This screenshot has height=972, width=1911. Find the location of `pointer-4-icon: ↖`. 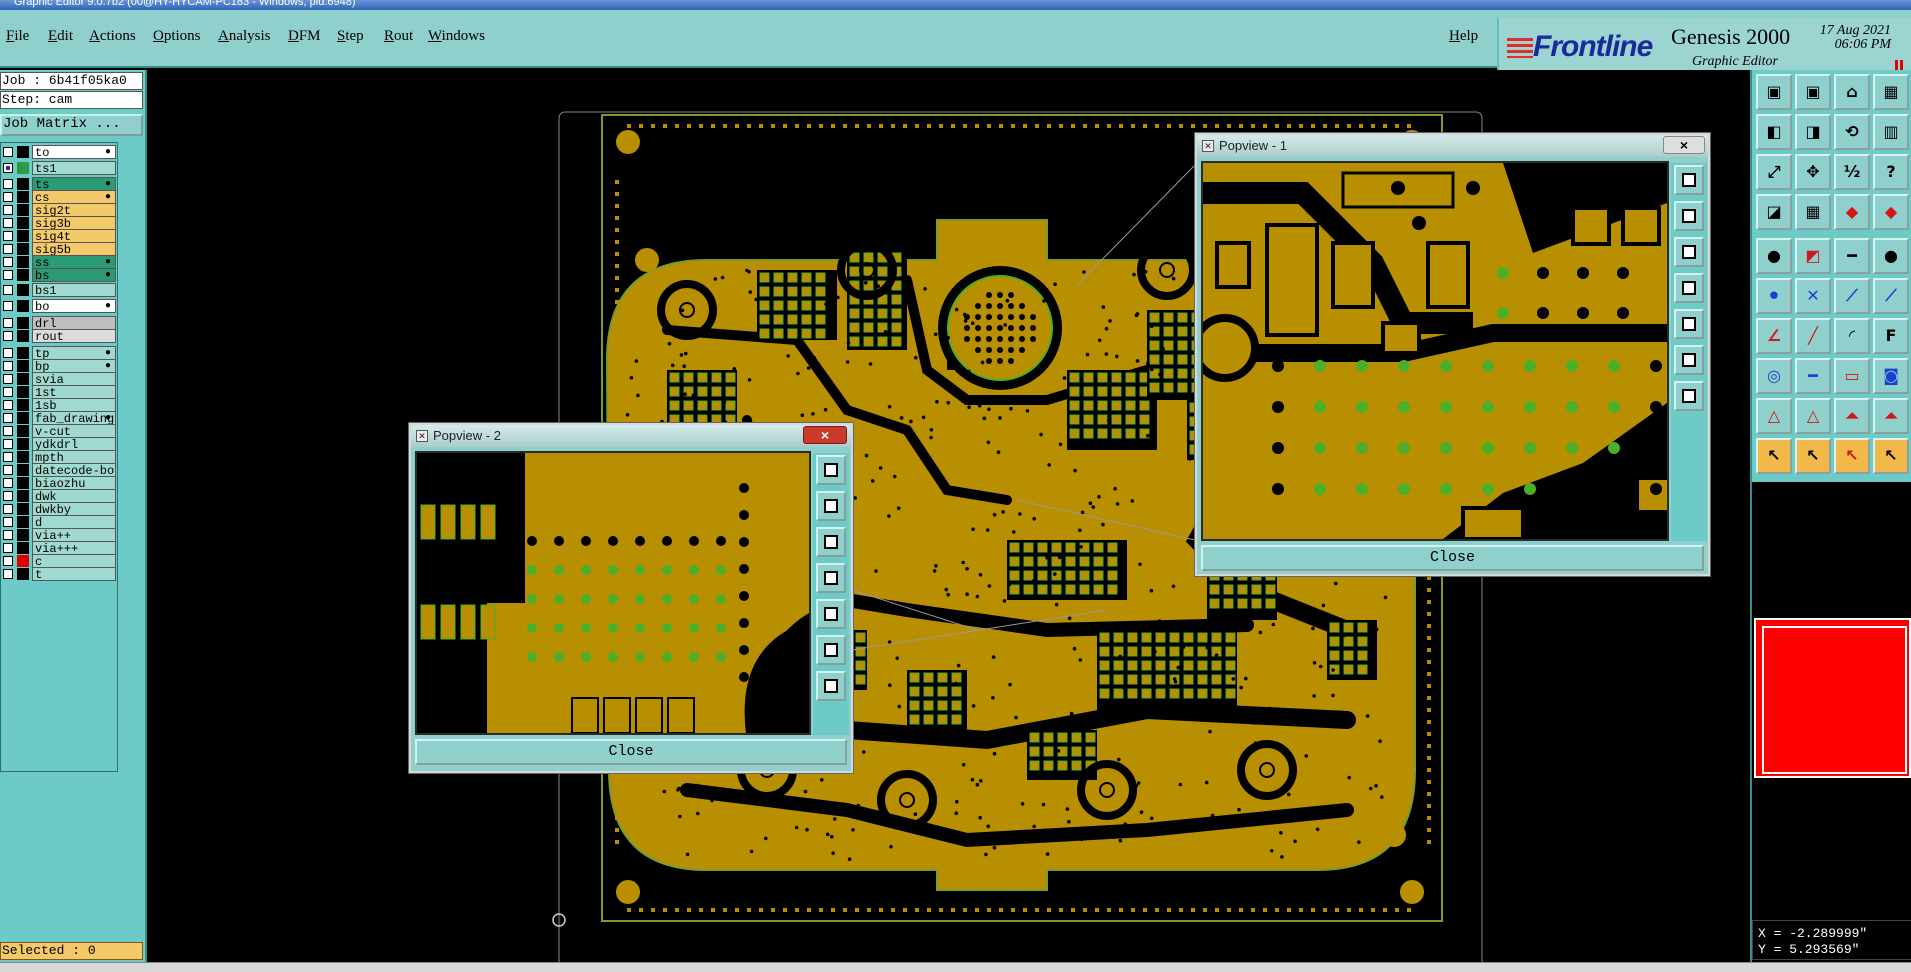

pointer-4-icon: ↖ is located at coordinates (1891, 456).